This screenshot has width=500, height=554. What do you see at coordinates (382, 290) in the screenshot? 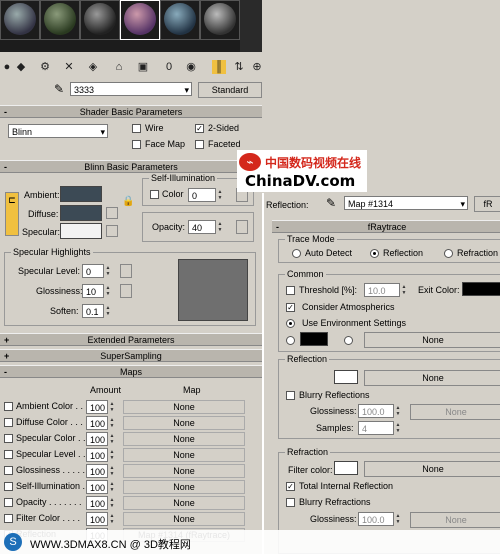
I see `threshold-field: 10.0` at bounding box center [382, 290].